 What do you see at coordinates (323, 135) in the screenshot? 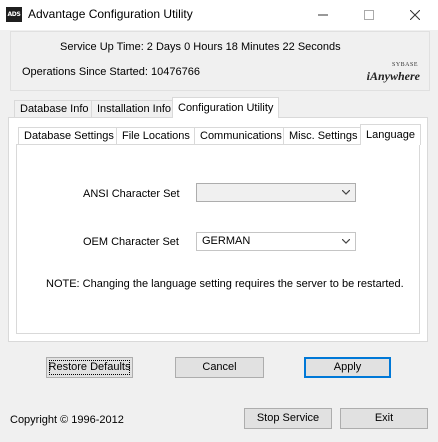
I see `tab-misc-settings: Misc. Settings` at bounding box center [323, 135].